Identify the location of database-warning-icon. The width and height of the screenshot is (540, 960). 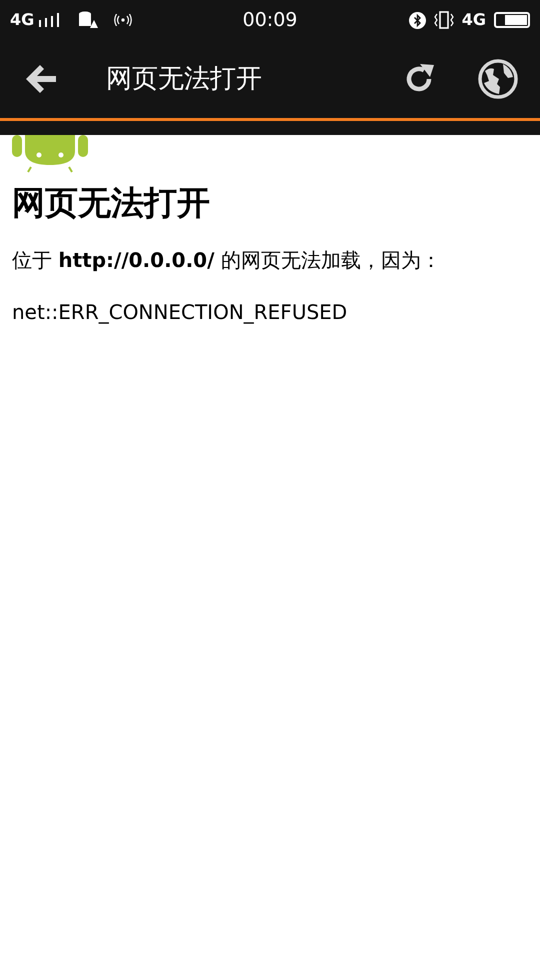
(88, 20).